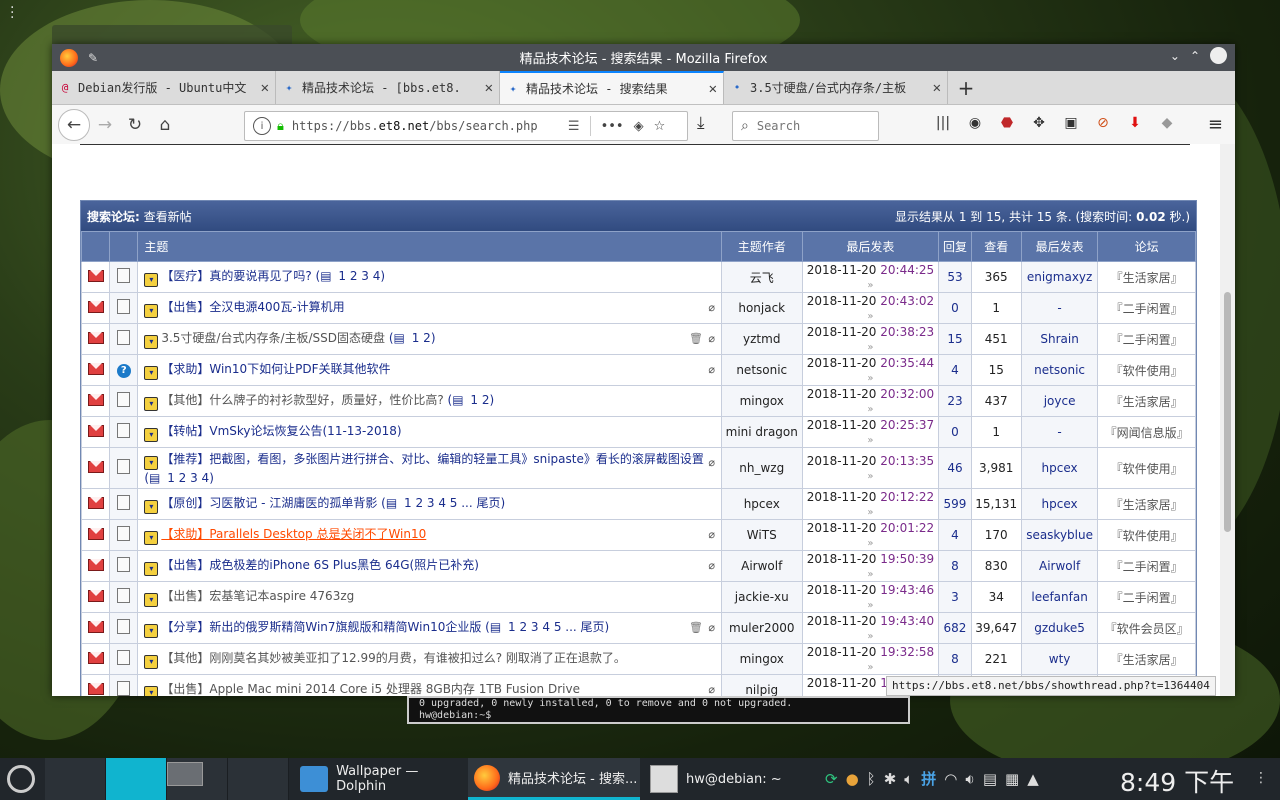 The image size is (1280, 800). I want to click on library-icon: |||, so click(943, 123).